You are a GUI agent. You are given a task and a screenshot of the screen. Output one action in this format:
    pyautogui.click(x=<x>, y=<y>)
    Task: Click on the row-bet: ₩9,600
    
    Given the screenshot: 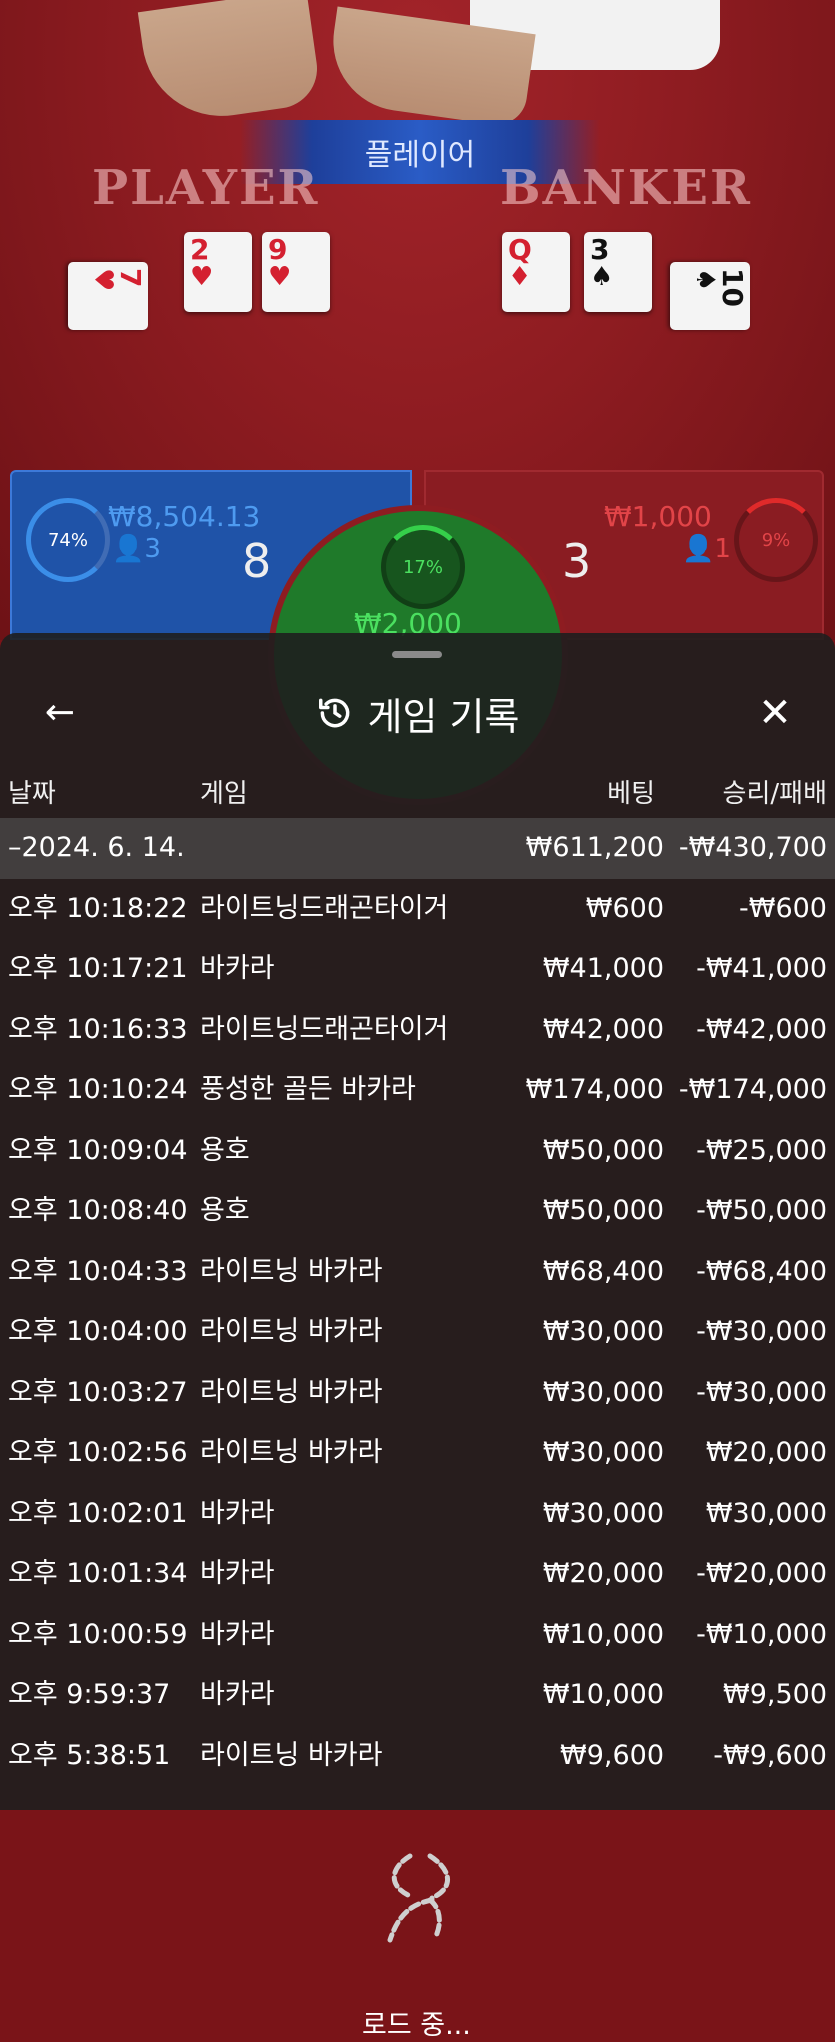 What is the action you would take?
    pyautogui.click(x=612, y=1755)
    